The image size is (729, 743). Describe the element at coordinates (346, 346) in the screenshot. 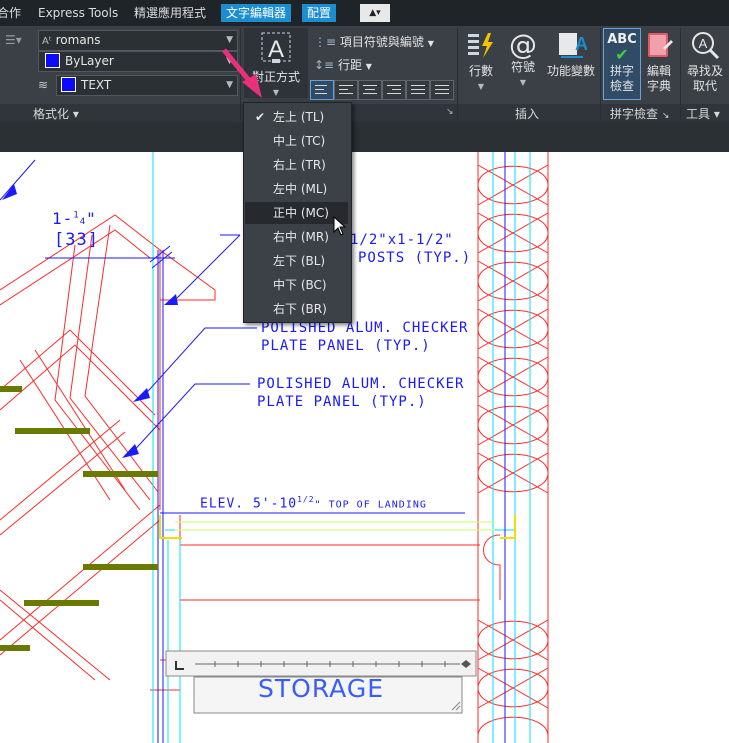

I see `panel-note-a-line-2: PLATE PANEL (TYP.)` at that location.